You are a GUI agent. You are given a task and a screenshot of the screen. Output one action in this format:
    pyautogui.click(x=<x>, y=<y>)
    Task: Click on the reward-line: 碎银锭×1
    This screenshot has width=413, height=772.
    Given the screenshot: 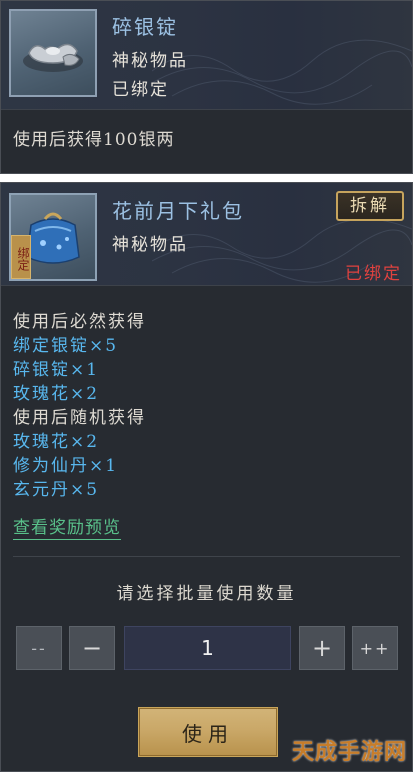 What is the action you would take?
    pyautogui.click(x=56, y=370)
    